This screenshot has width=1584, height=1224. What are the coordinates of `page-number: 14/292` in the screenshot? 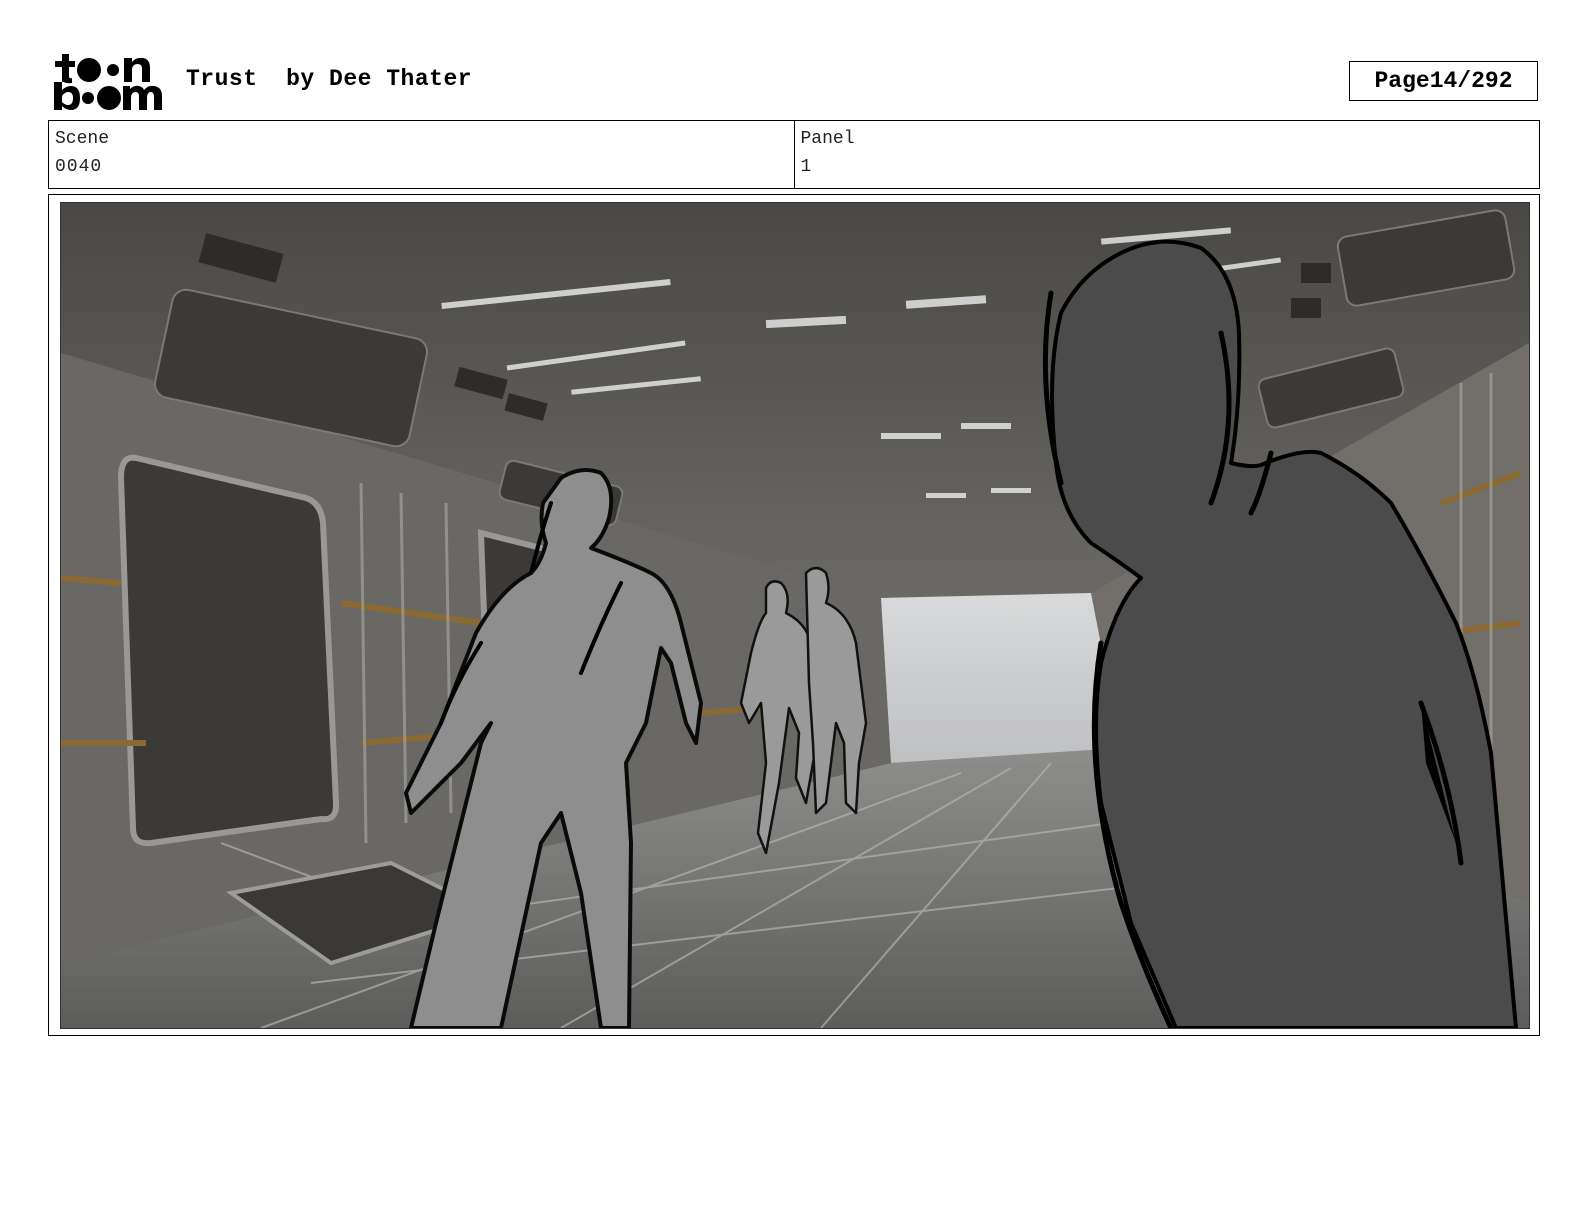 It's located at (1471, 81).